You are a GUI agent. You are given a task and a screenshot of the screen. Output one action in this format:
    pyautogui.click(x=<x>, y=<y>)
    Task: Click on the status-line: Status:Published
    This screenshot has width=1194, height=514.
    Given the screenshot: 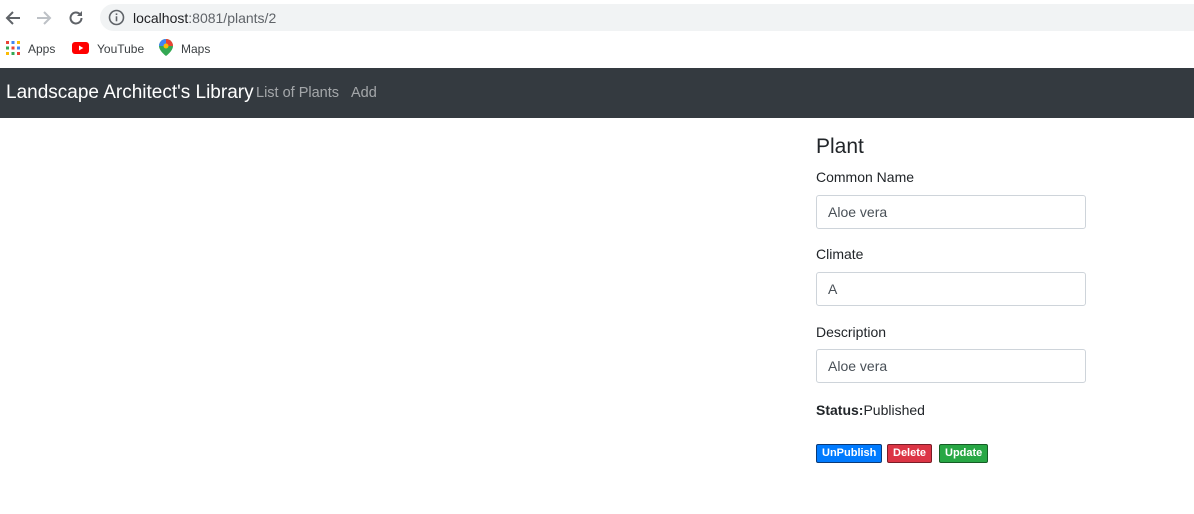 What is the action you would take?
    pyautogui.click(x=870, y=410)
    